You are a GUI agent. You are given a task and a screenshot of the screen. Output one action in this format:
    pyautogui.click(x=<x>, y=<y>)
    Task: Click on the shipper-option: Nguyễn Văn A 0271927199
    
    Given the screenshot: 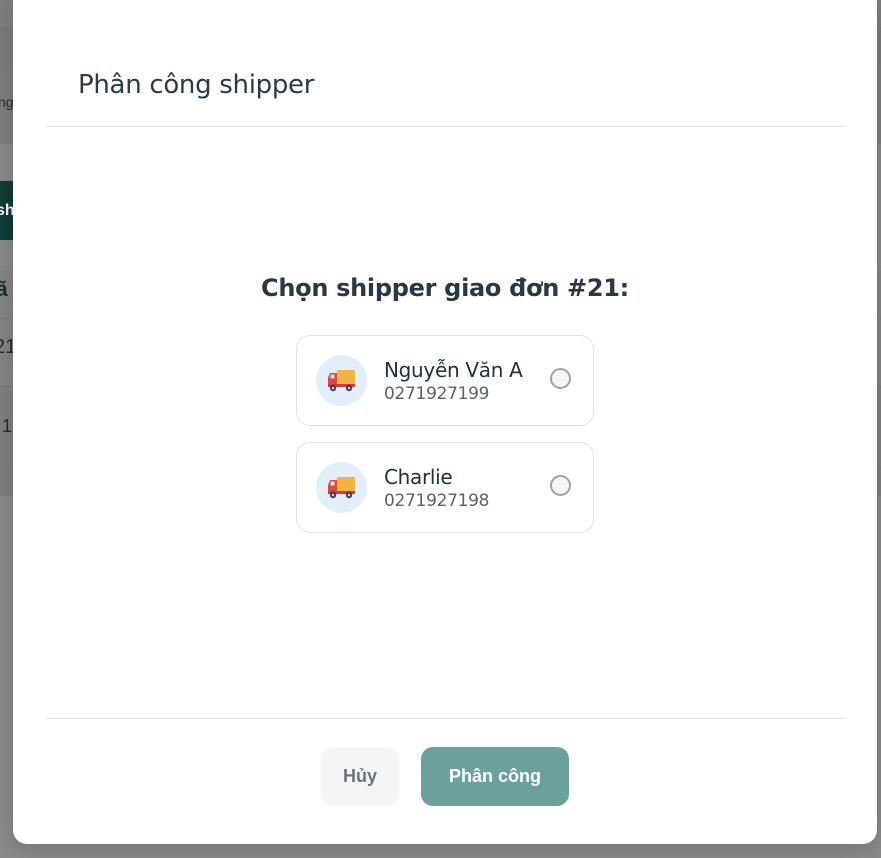 What is the action you would take?
    pyautogui.click(x=445, y=380)
    